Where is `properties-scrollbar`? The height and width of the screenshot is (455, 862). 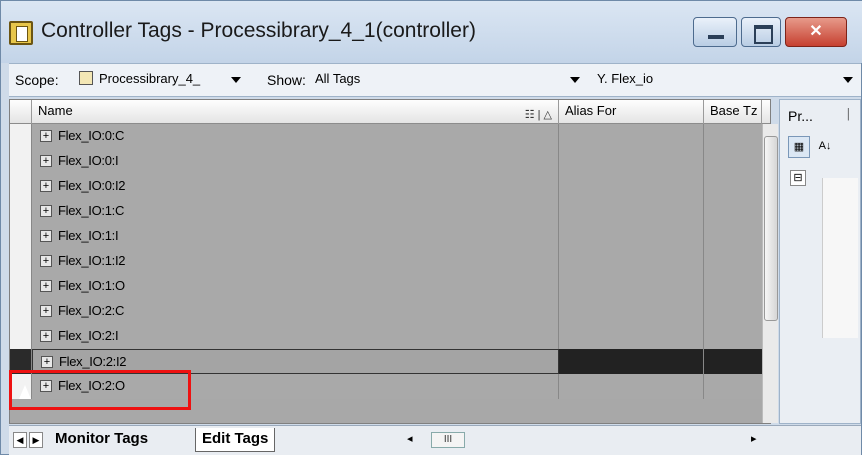
properties-scrollbar is located at coordinates (840, 258).